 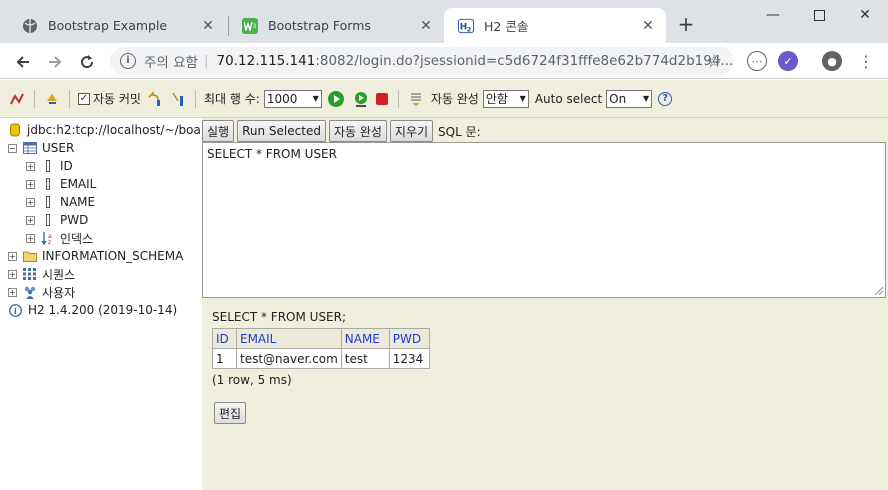 What do you see at coordinates (665, 98) in the screenshot?
I see `help-icon: ?` at bounding box center [665, 98].